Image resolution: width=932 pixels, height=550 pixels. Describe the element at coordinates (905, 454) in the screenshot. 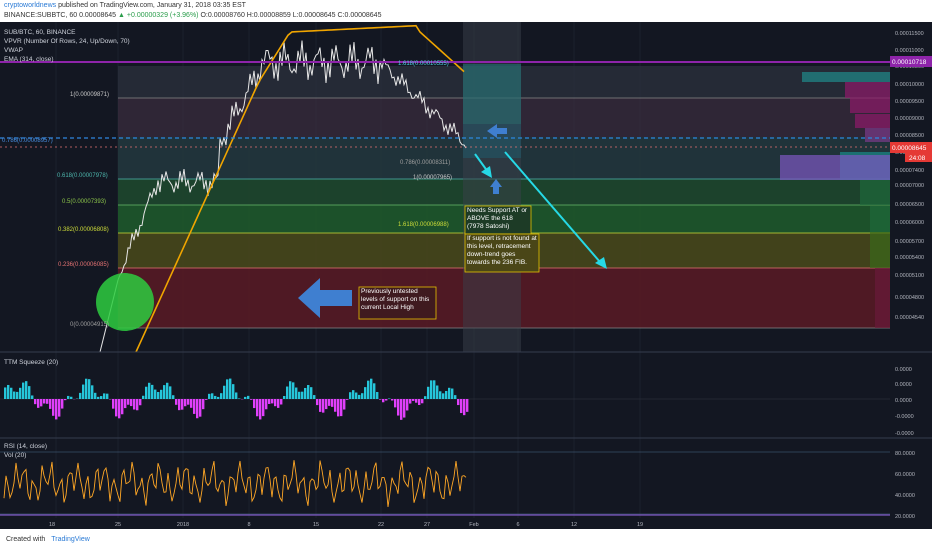

I see `rsi-axis-label: 80.0000` at that location.